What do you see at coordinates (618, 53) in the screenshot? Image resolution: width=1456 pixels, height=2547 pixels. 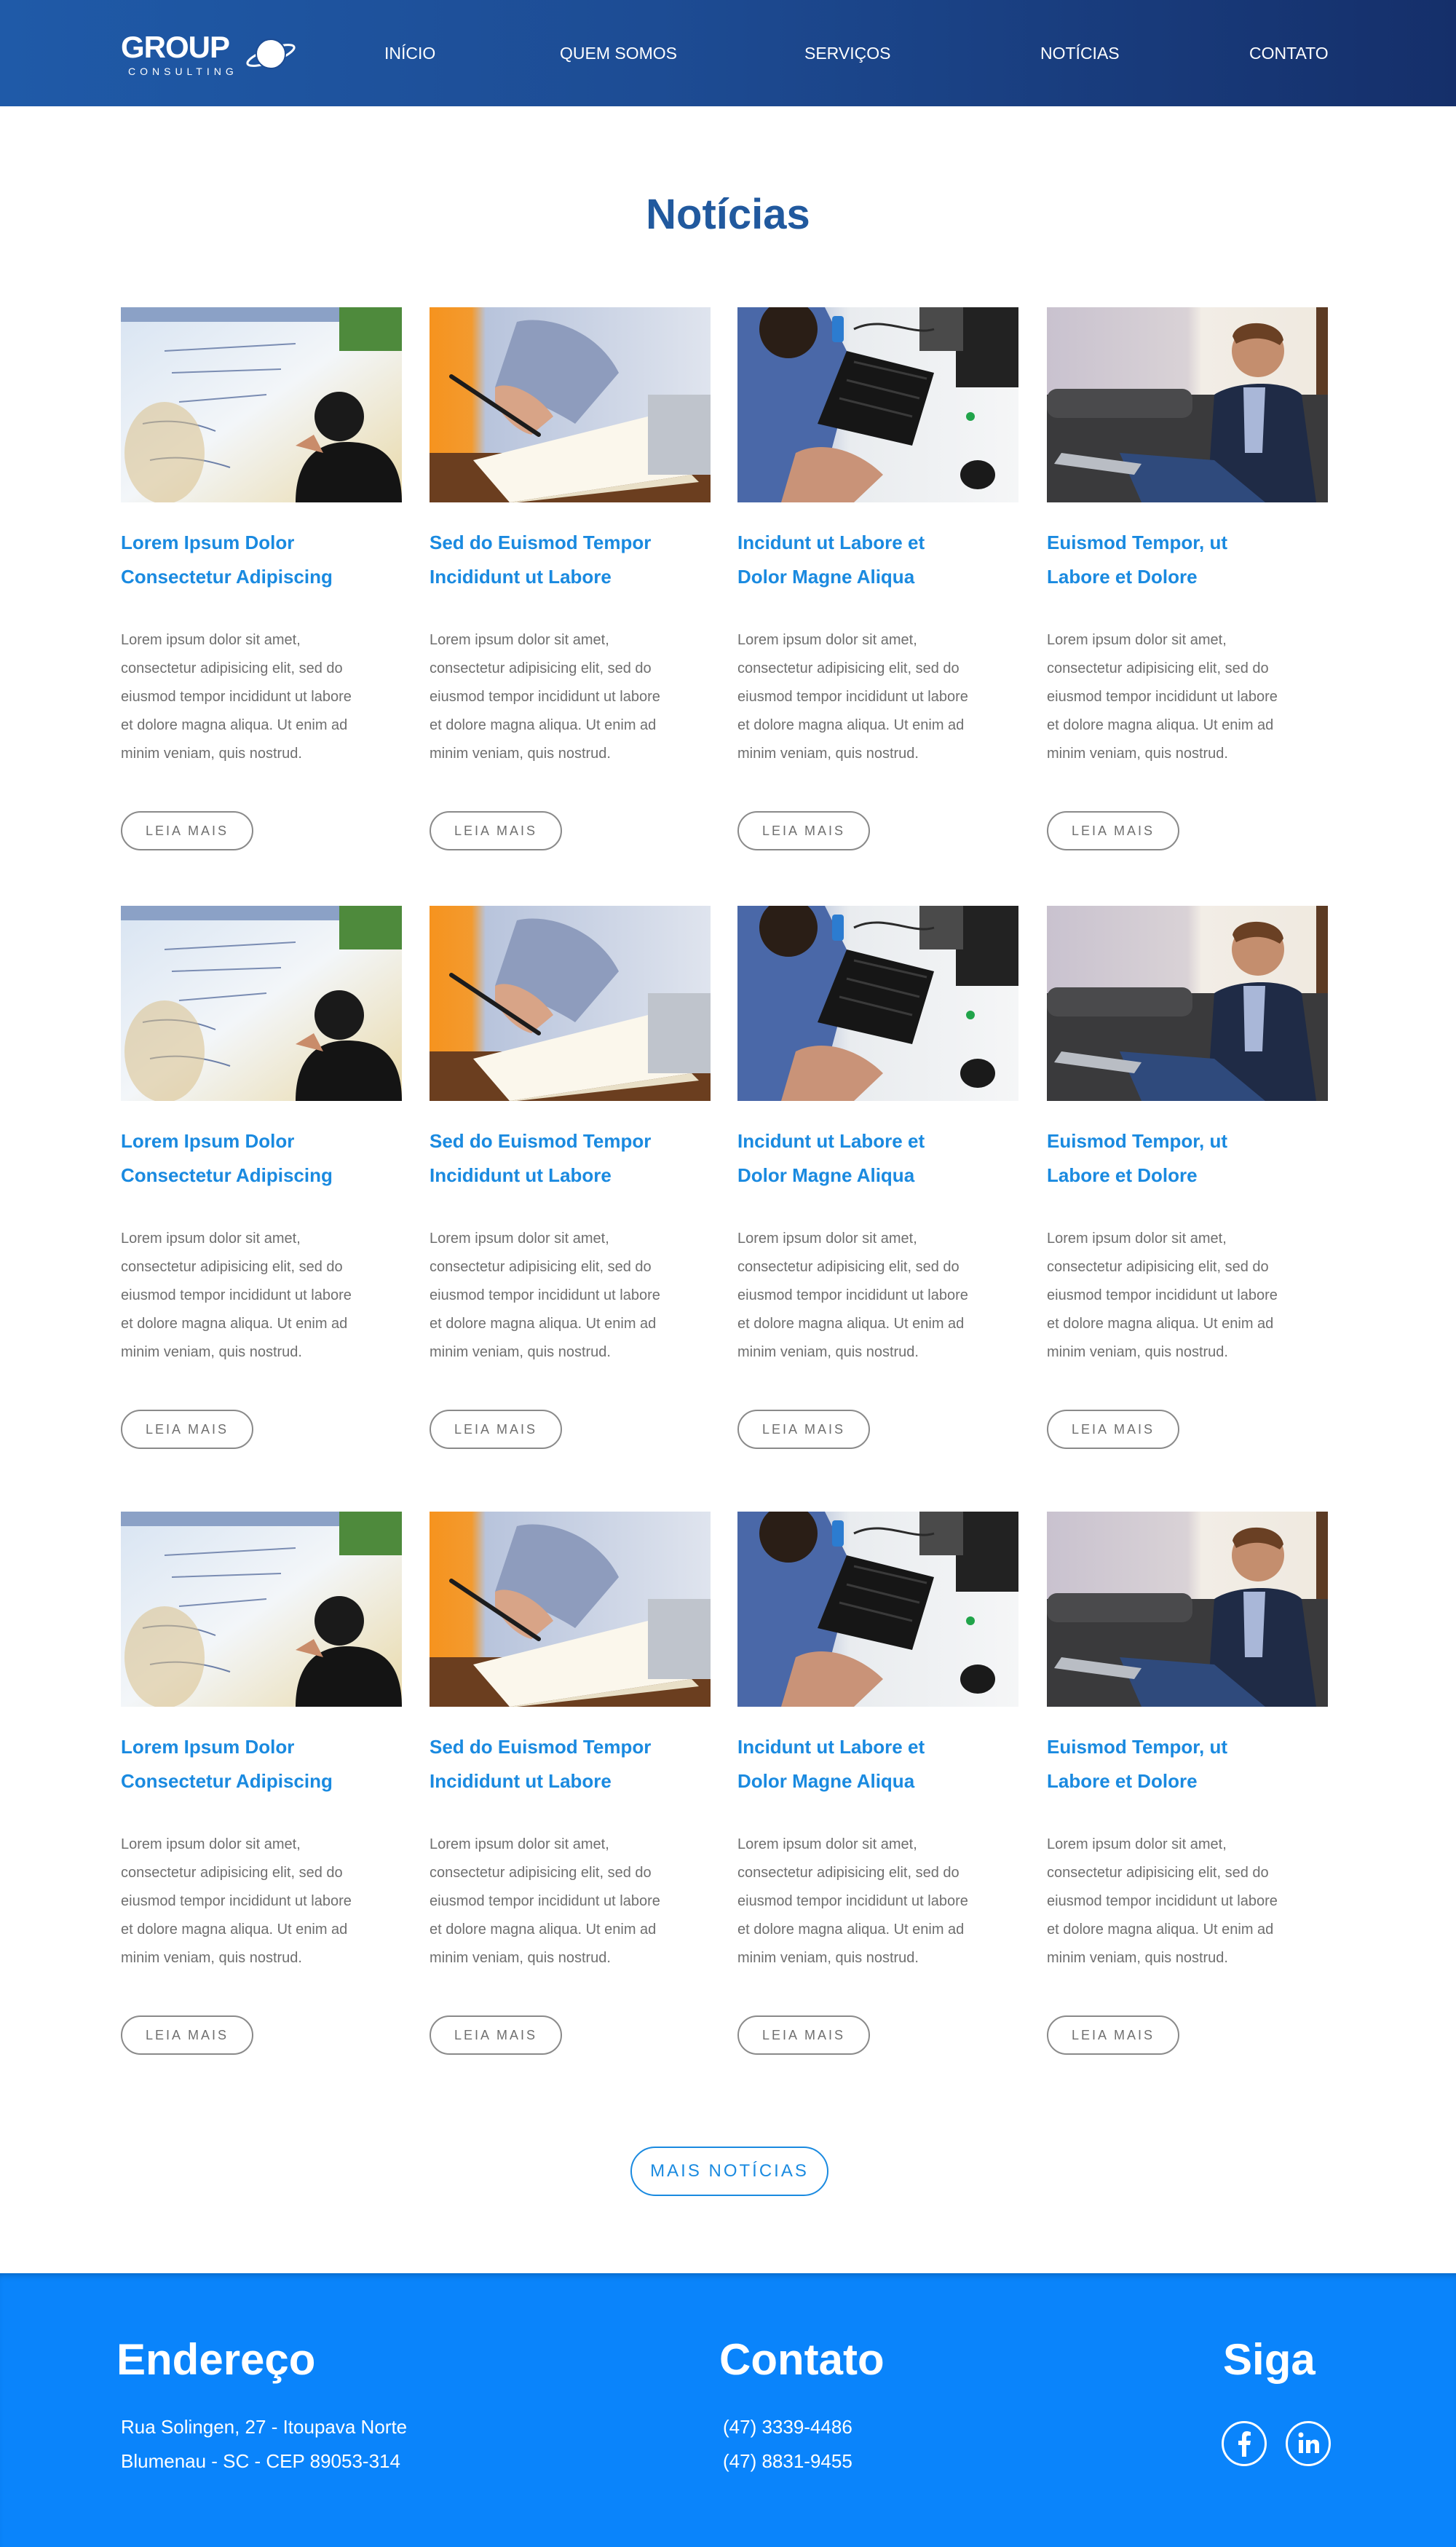 I see `nav-quem-somos: QUEM SOMOS` at bounding box center [618, 53].